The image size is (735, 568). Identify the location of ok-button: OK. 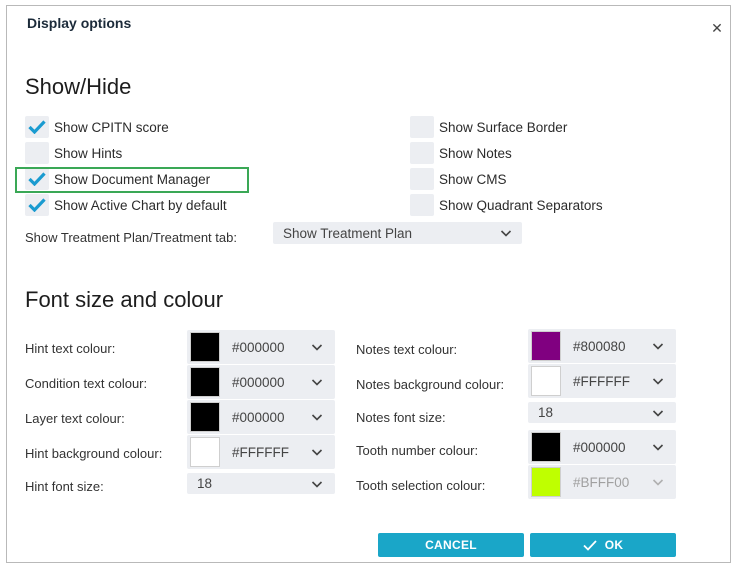
(603, 545).